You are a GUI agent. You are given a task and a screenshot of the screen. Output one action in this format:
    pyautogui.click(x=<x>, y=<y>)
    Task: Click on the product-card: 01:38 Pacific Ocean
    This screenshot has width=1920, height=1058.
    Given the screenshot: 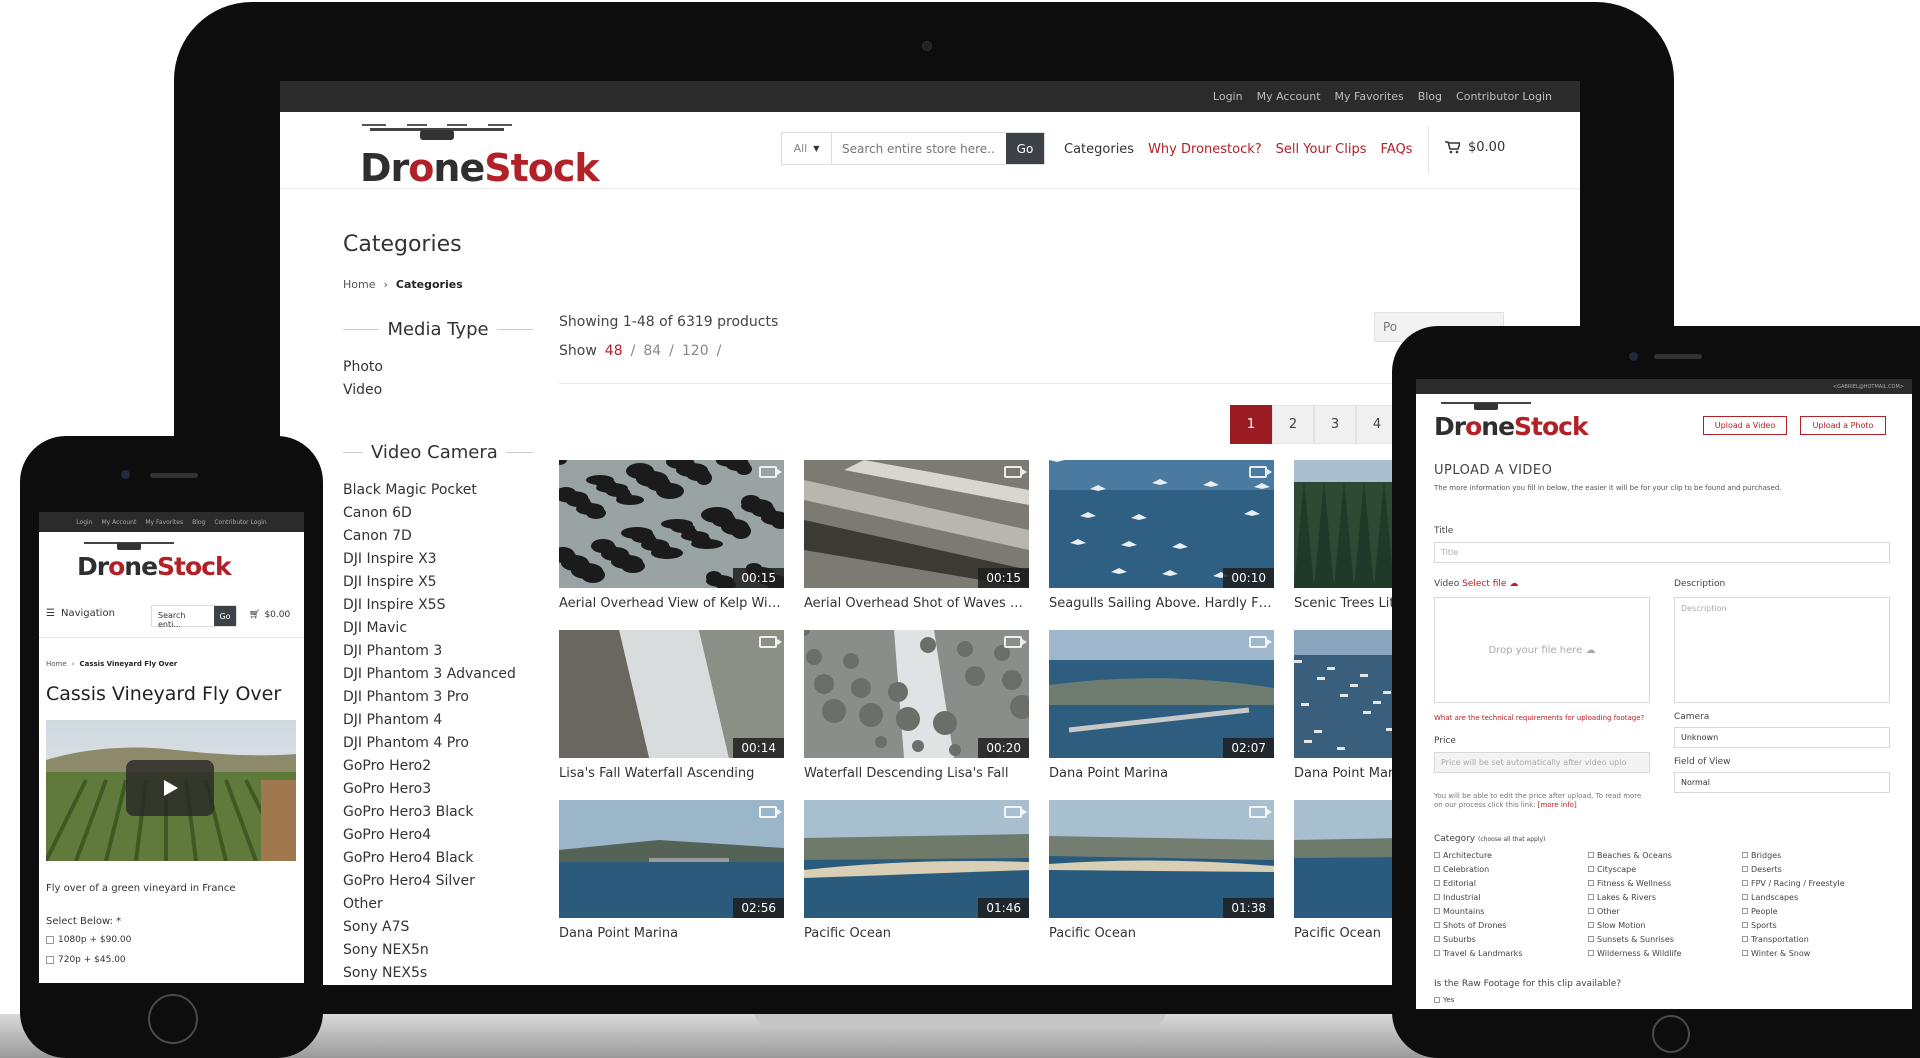 What is the action you would take?
    pyautogui.click(x=1161, y=885)
    